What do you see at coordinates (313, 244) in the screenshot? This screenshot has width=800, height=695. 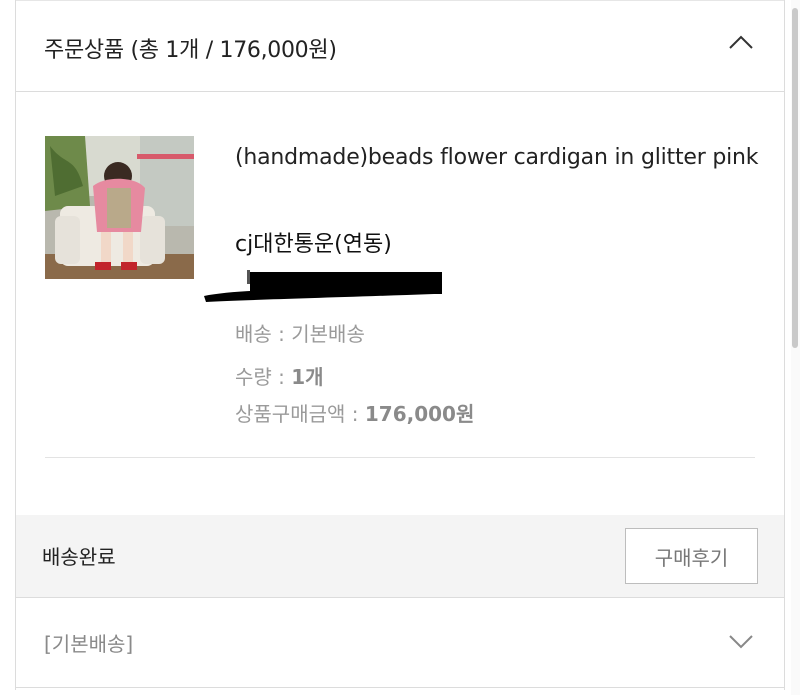 I see `carrier-name: cj대한통운(연동)` at bounding box center [313, 244].